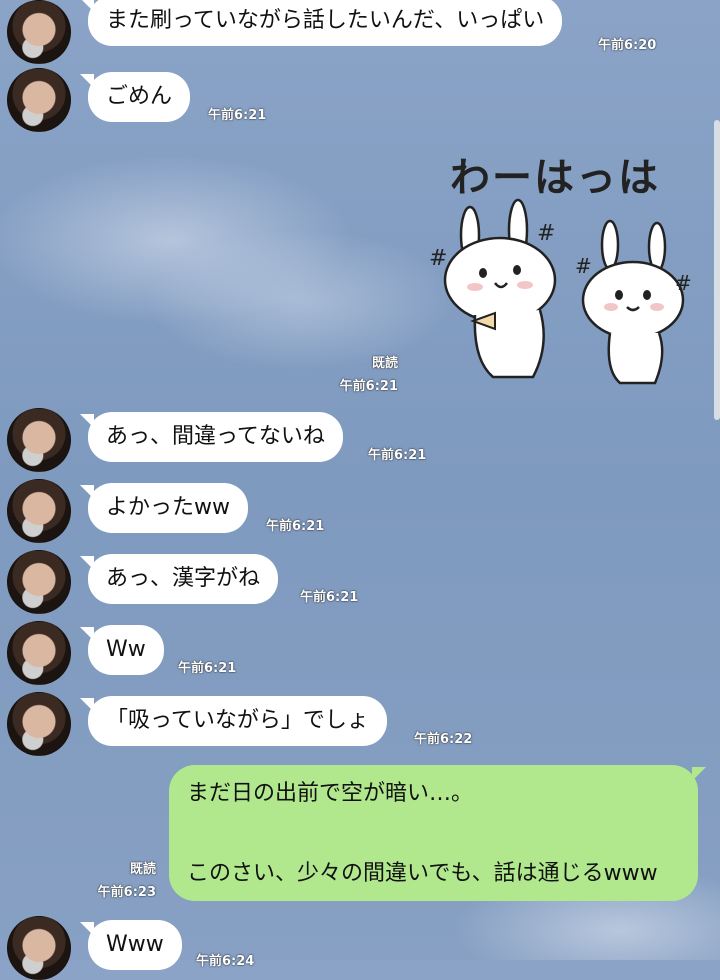  I want to click on message-line: このさい、少々の間違いでも、話は通じるwww, so click(422, 873).